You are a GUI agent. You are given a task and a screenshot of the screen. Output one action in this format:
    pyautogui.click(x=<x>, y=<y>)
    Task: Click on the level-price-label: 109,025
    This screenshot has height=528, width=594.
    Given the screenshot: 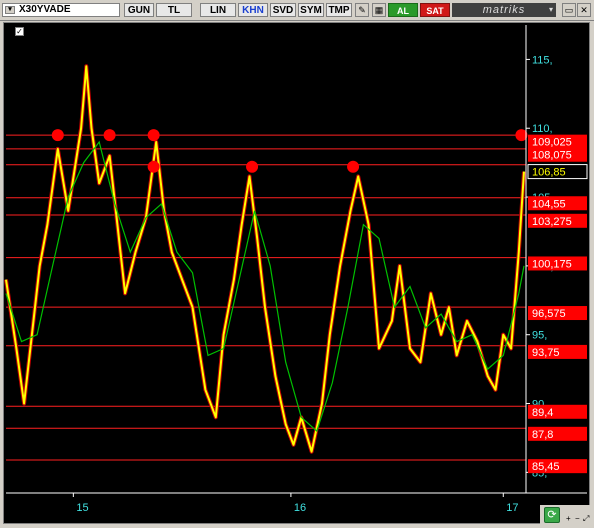 What is the action you would take?
    pyautogui.click(x=552, y=143)
    